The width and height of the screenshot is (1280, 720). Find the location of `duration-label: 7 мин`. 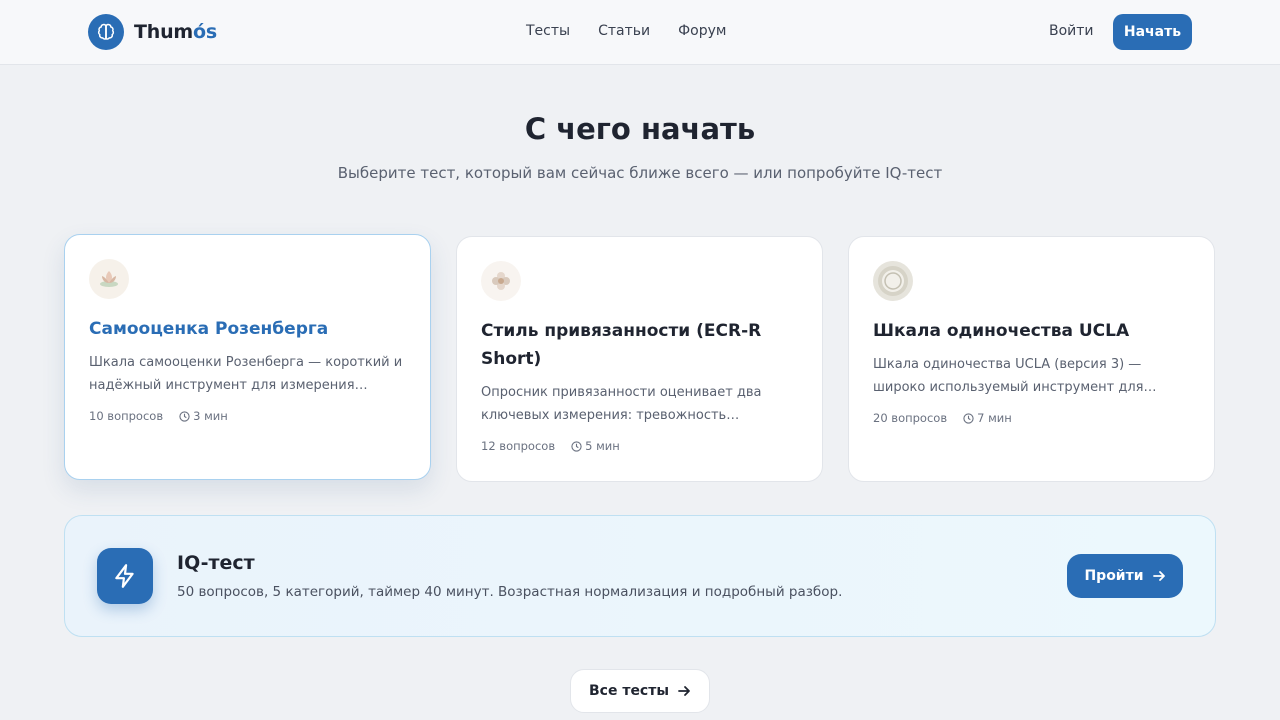

duration-label: 7 мин is located at coordinates (994, 418).